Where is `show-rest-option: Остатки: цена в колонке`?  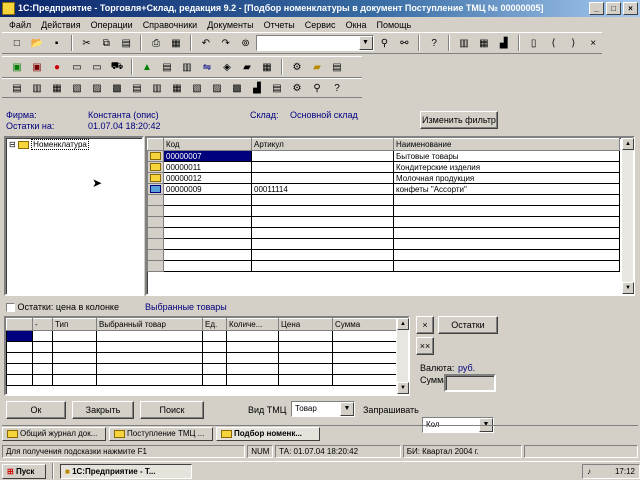
show-rest-option: Остатки: цена в колонке is located at coordinates (62, 307).